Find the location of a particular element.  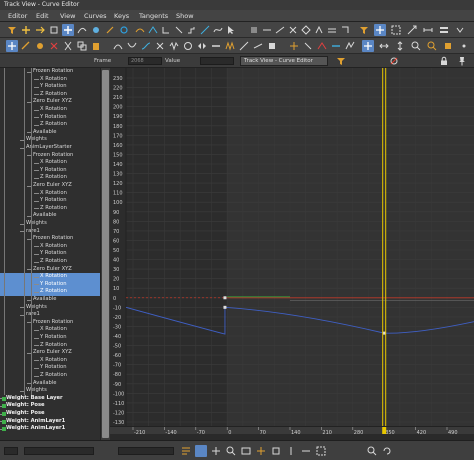

snap-icon is located at coordinates (462, 61).